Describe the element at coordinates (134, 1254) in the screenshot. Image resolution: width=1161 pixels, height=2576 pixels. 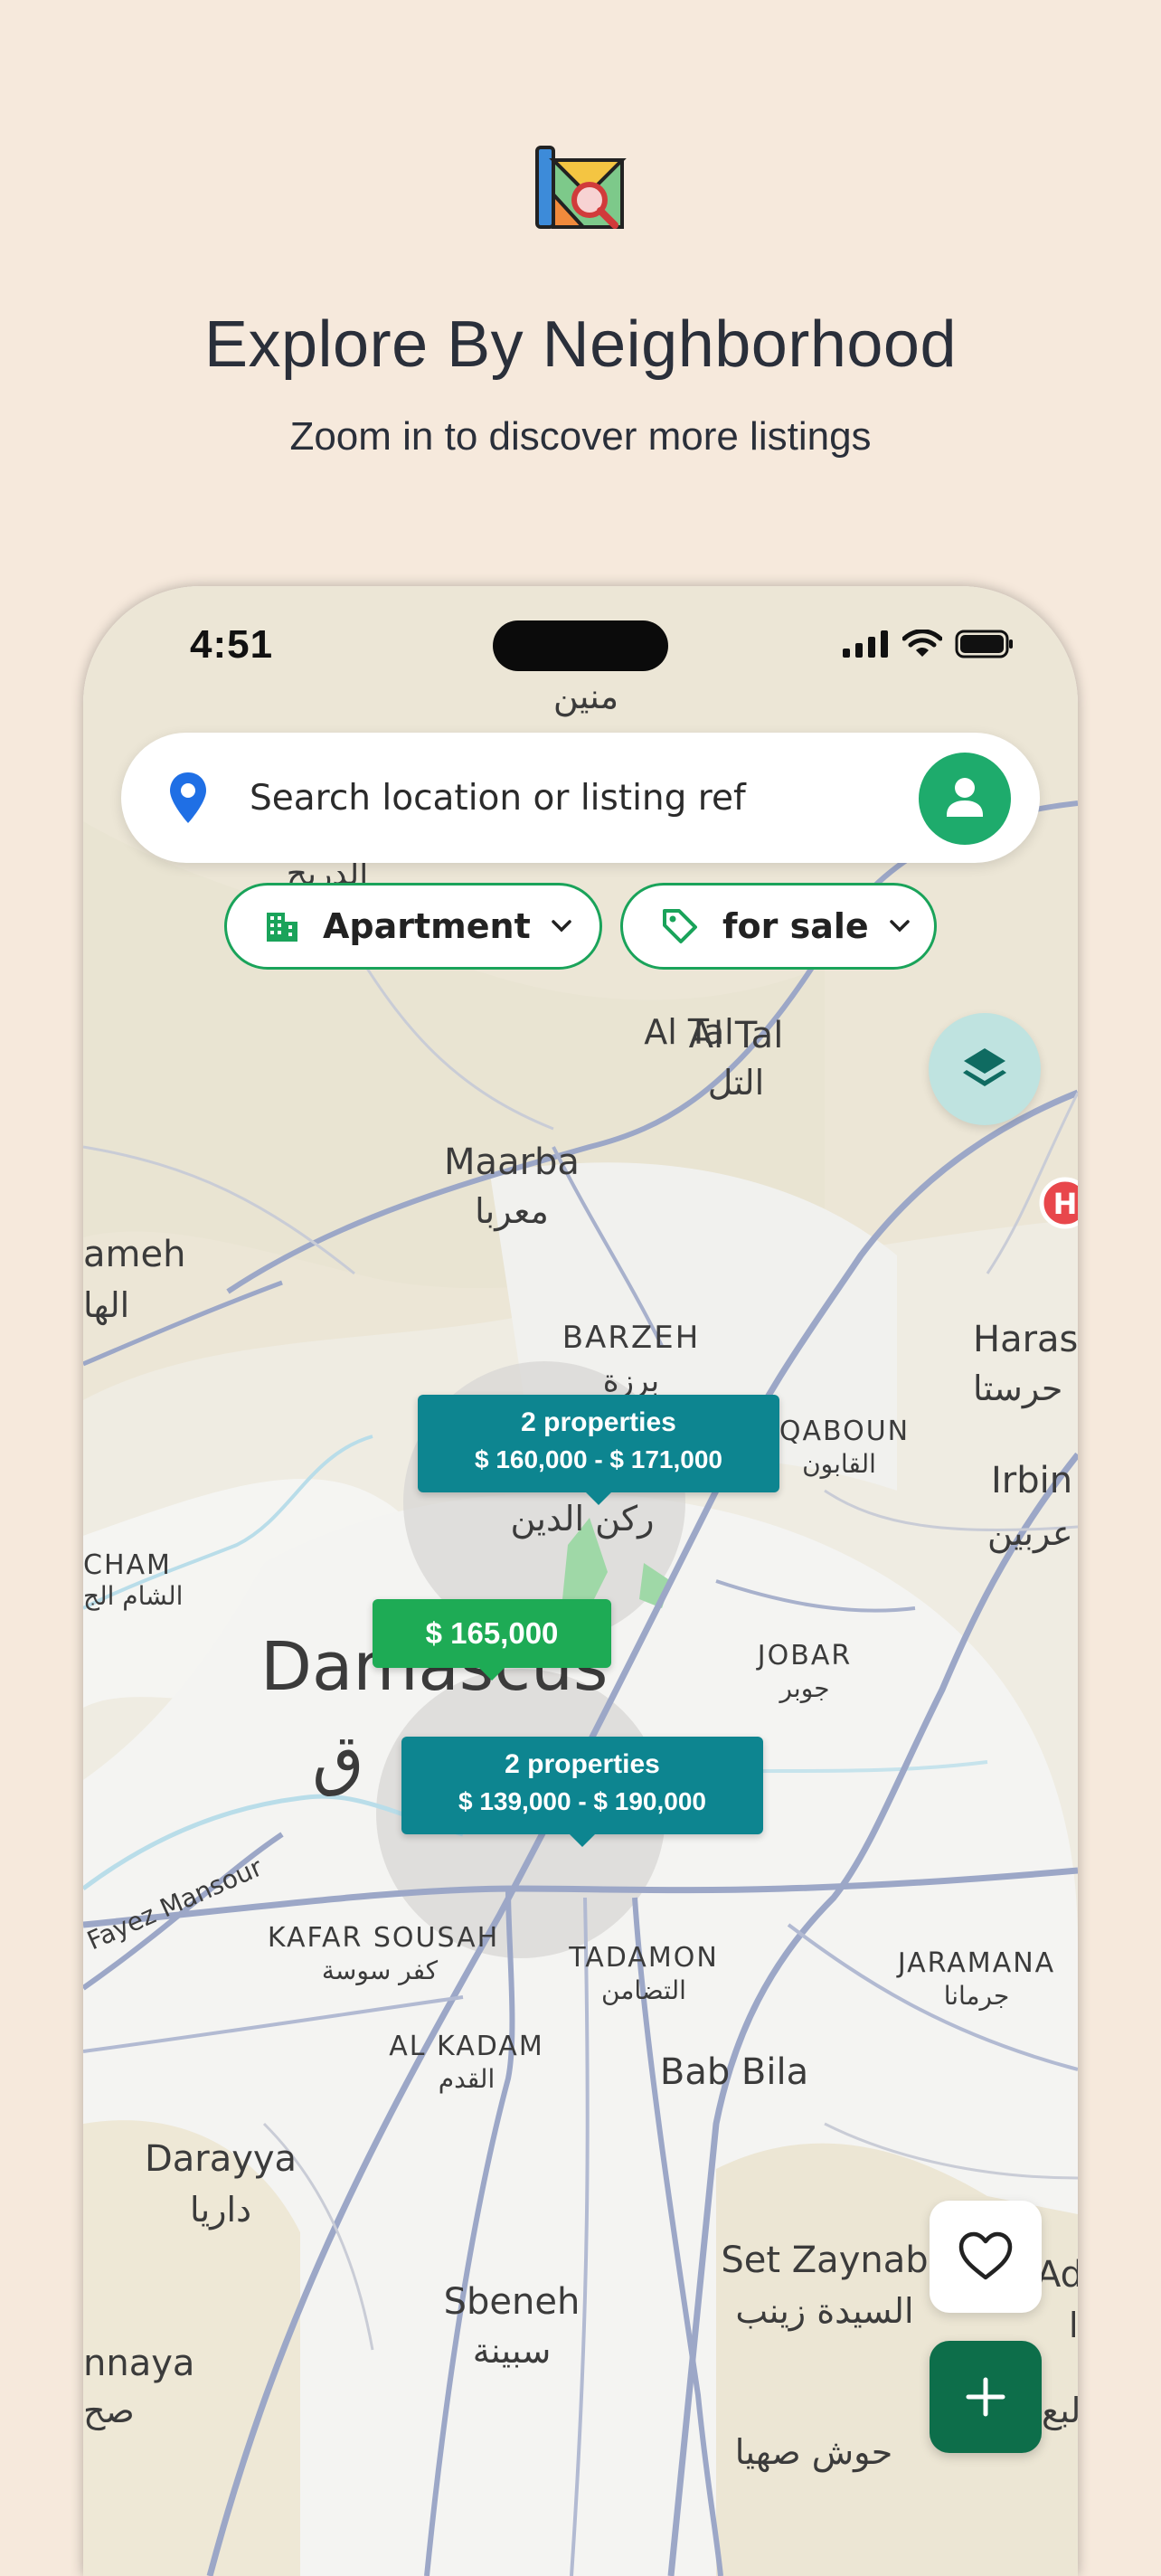
I see `map-label-hameh-en: ameh` at that location.